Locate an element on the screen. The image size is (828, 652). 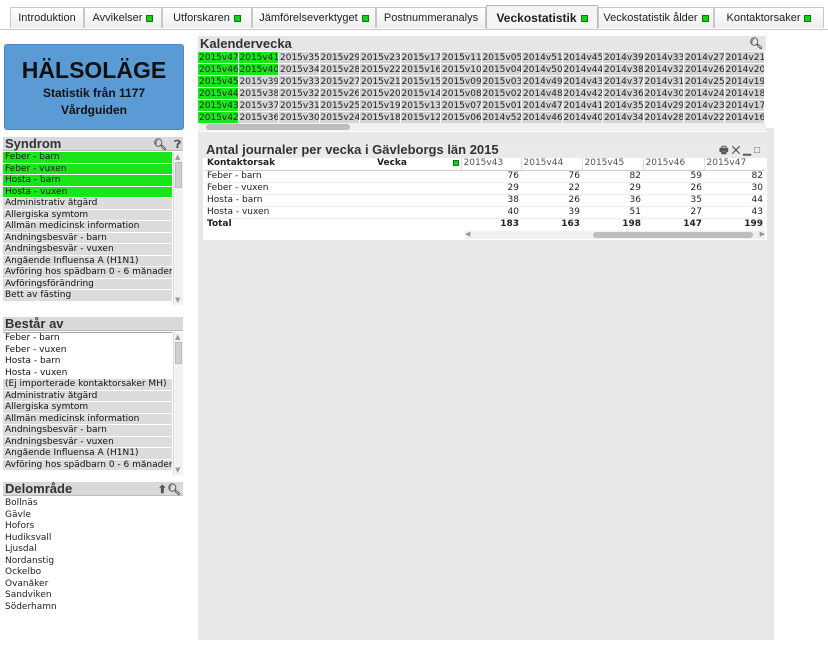
row-label: Feber - vuxen is located at coordinates (333, 188).